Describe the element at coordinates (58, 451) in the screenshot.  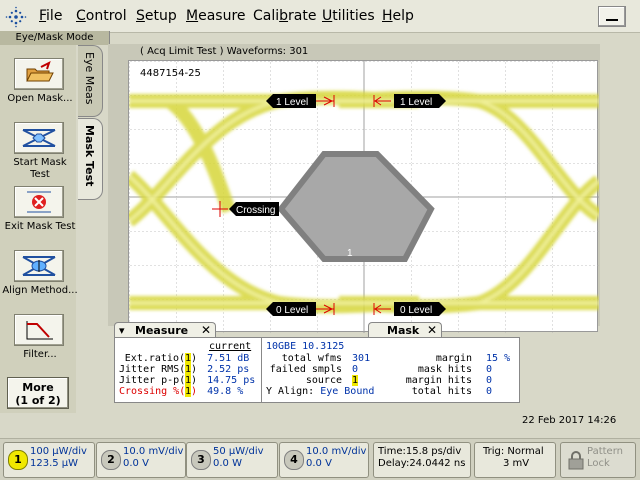
I see `channel-1-scale: 100 µW/div` at that location.